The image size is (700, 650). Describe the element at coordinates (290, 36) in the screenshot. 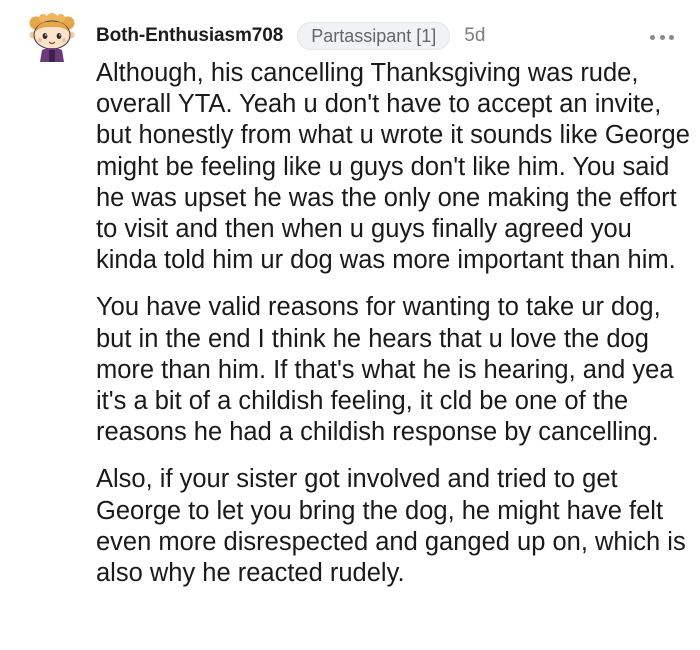

I see `comment-header: Both-Enthusiasm708 Partassipant [1] 5d` at that location.